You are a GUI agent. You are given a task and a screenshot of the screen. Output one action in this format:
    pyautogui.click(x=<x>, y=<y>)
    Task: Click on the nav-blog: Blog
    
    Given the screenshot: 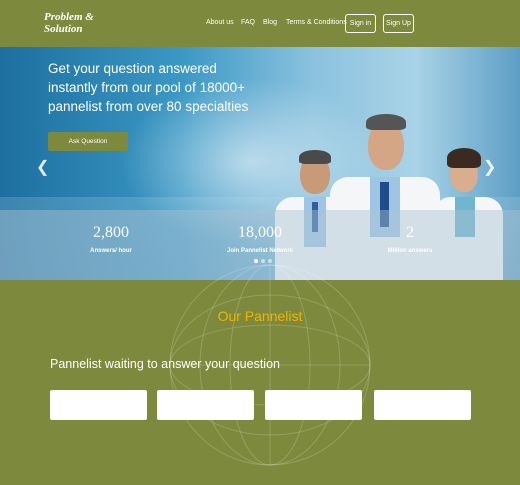 What is the action you would take?
    pyautogui.click(x=270, y=22)
    